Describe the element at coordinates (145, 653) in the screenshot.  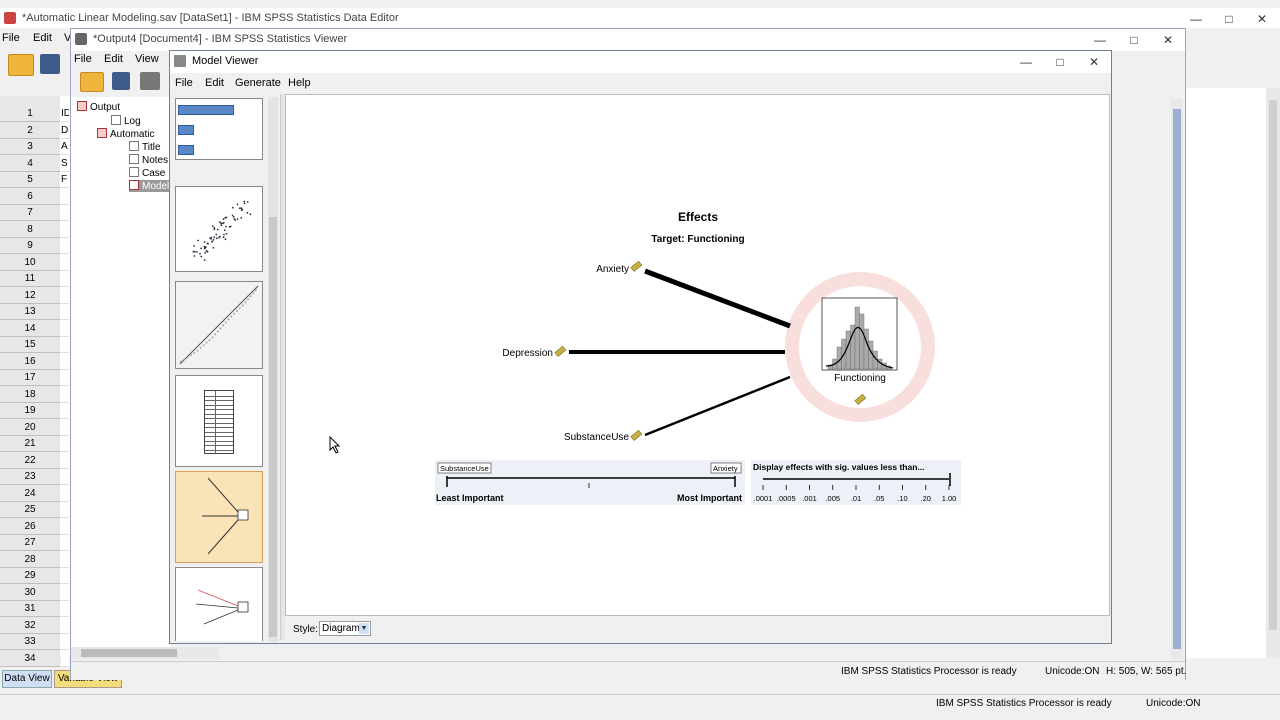
I see `outline-hscrollbar` at that location.